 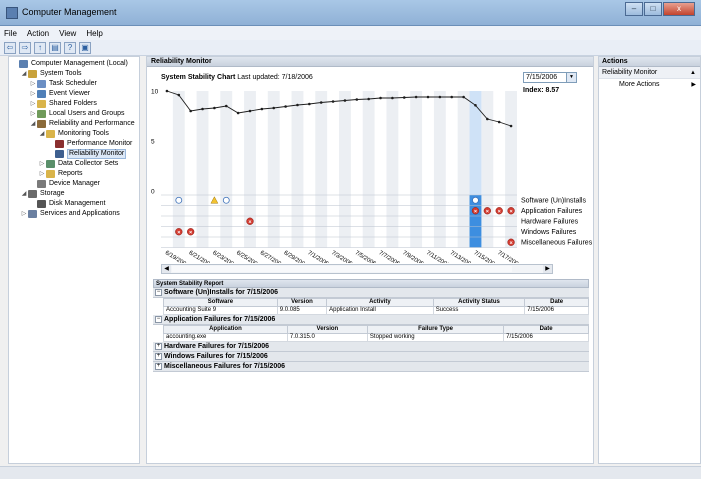 What do you see at coordinates (74, 194) in the screenshot?
I see `tree-item: ◢ Storage` at bounding box center [74, 194].